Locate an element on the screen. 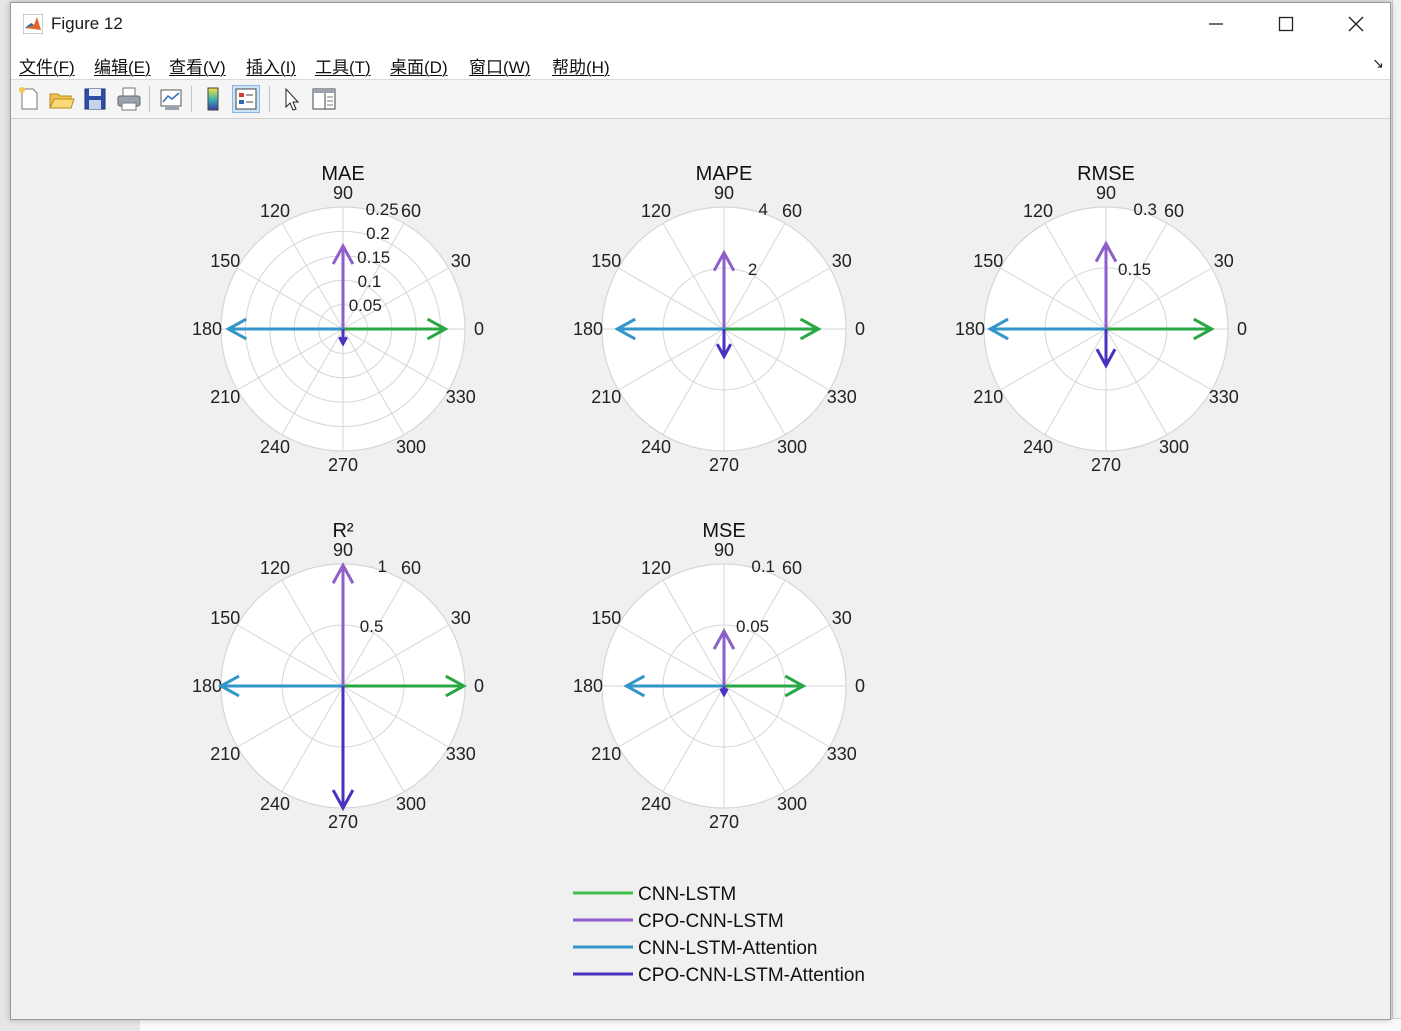 The width and height of the screenshot is (1401, 1031). colorbar-button is located at coordinates (213, 99).